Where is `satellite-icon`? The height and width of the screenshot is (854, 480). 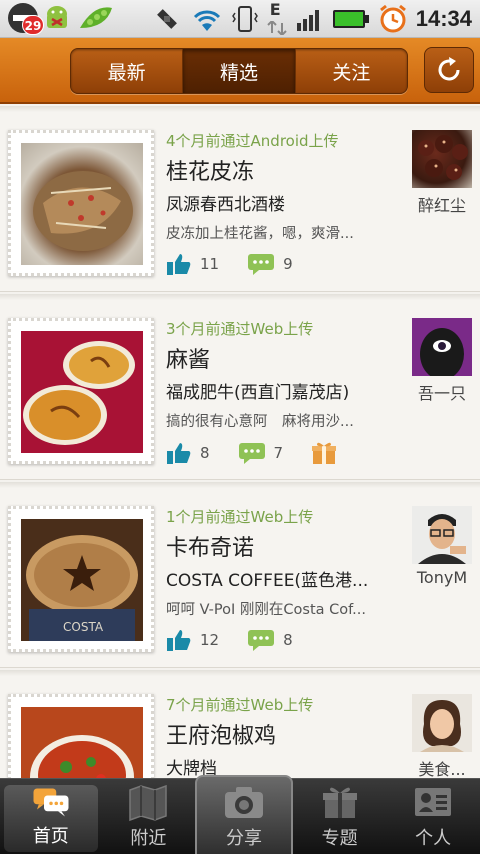 satellite-icon is located at coordinates (166, 19).